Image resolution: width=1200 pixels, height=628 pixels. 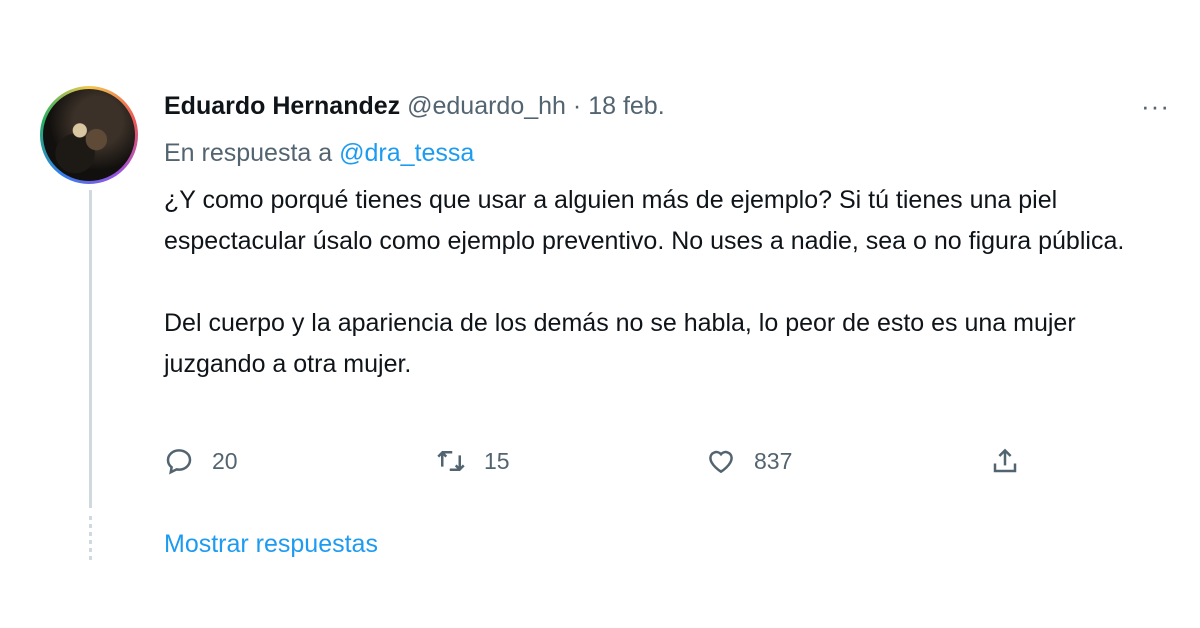 I want to click on show-replies-link: Mostrar respuestas, so click(x=271, y=544).